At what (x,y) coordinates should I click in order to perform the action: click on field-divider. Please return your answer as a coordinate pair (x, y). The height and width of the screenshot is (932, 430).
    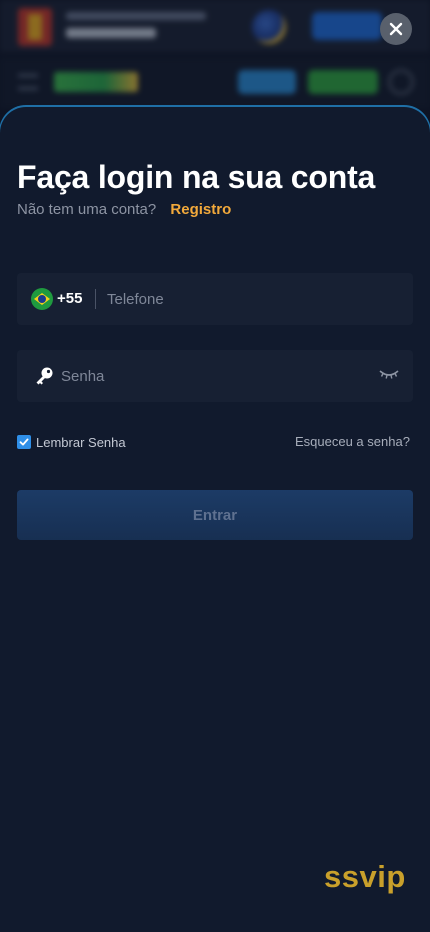
    Looking at the image, I should click on (95, 299).